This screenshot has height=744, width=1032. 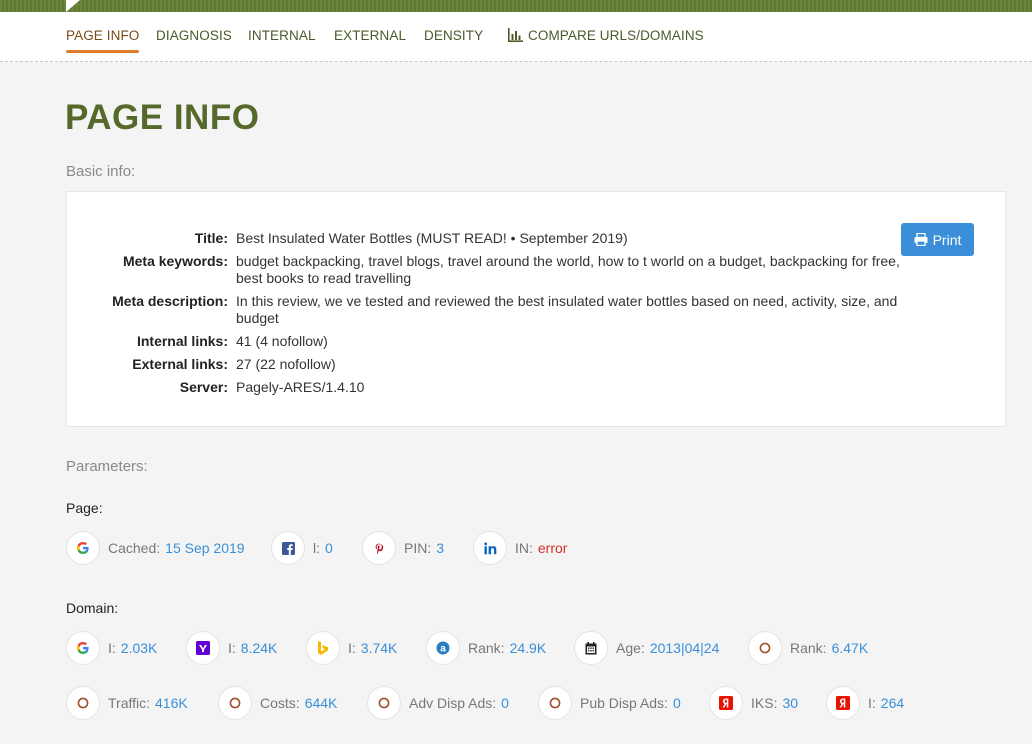 I want to click on metric-label: Age:, so click(x=630, y=648).